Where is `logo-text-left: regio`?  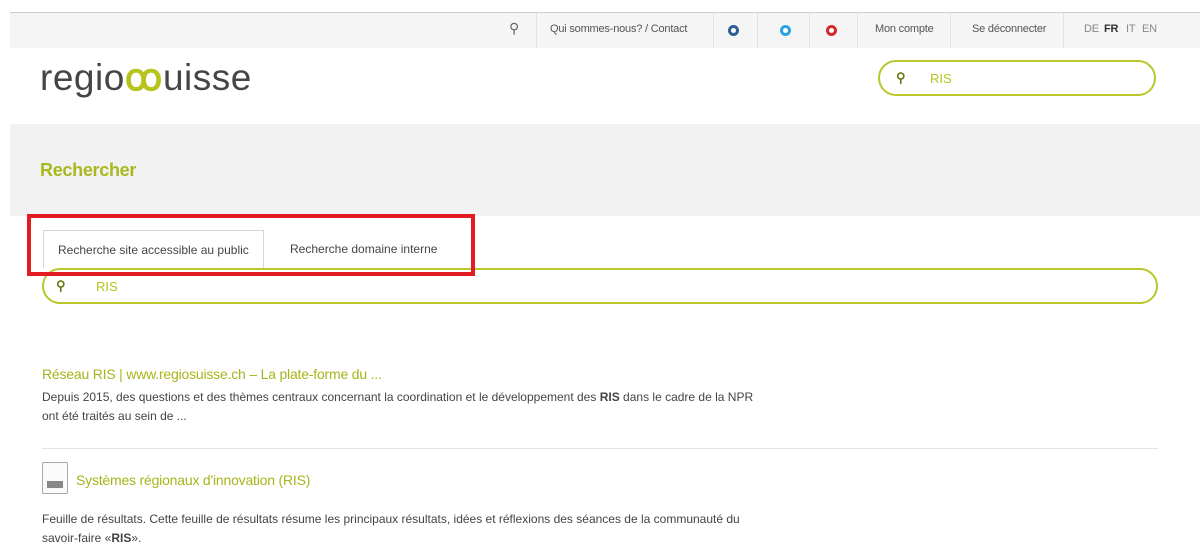
logo-text-left: regio is located at coordinates (82, 77).